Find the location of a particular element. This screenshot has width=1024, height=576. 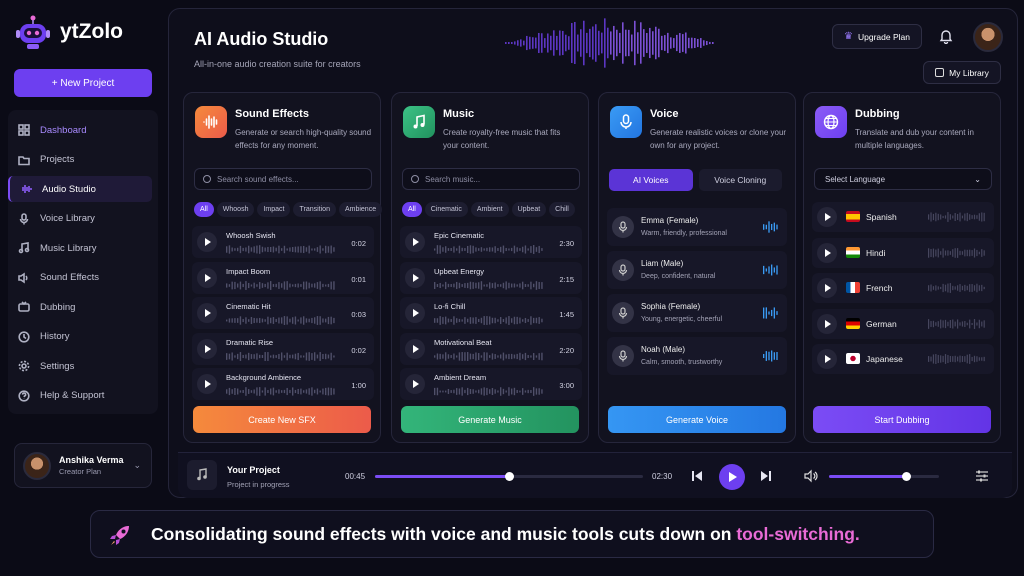

page-title: AI Audio Studio is located at coordinates (261, 39).